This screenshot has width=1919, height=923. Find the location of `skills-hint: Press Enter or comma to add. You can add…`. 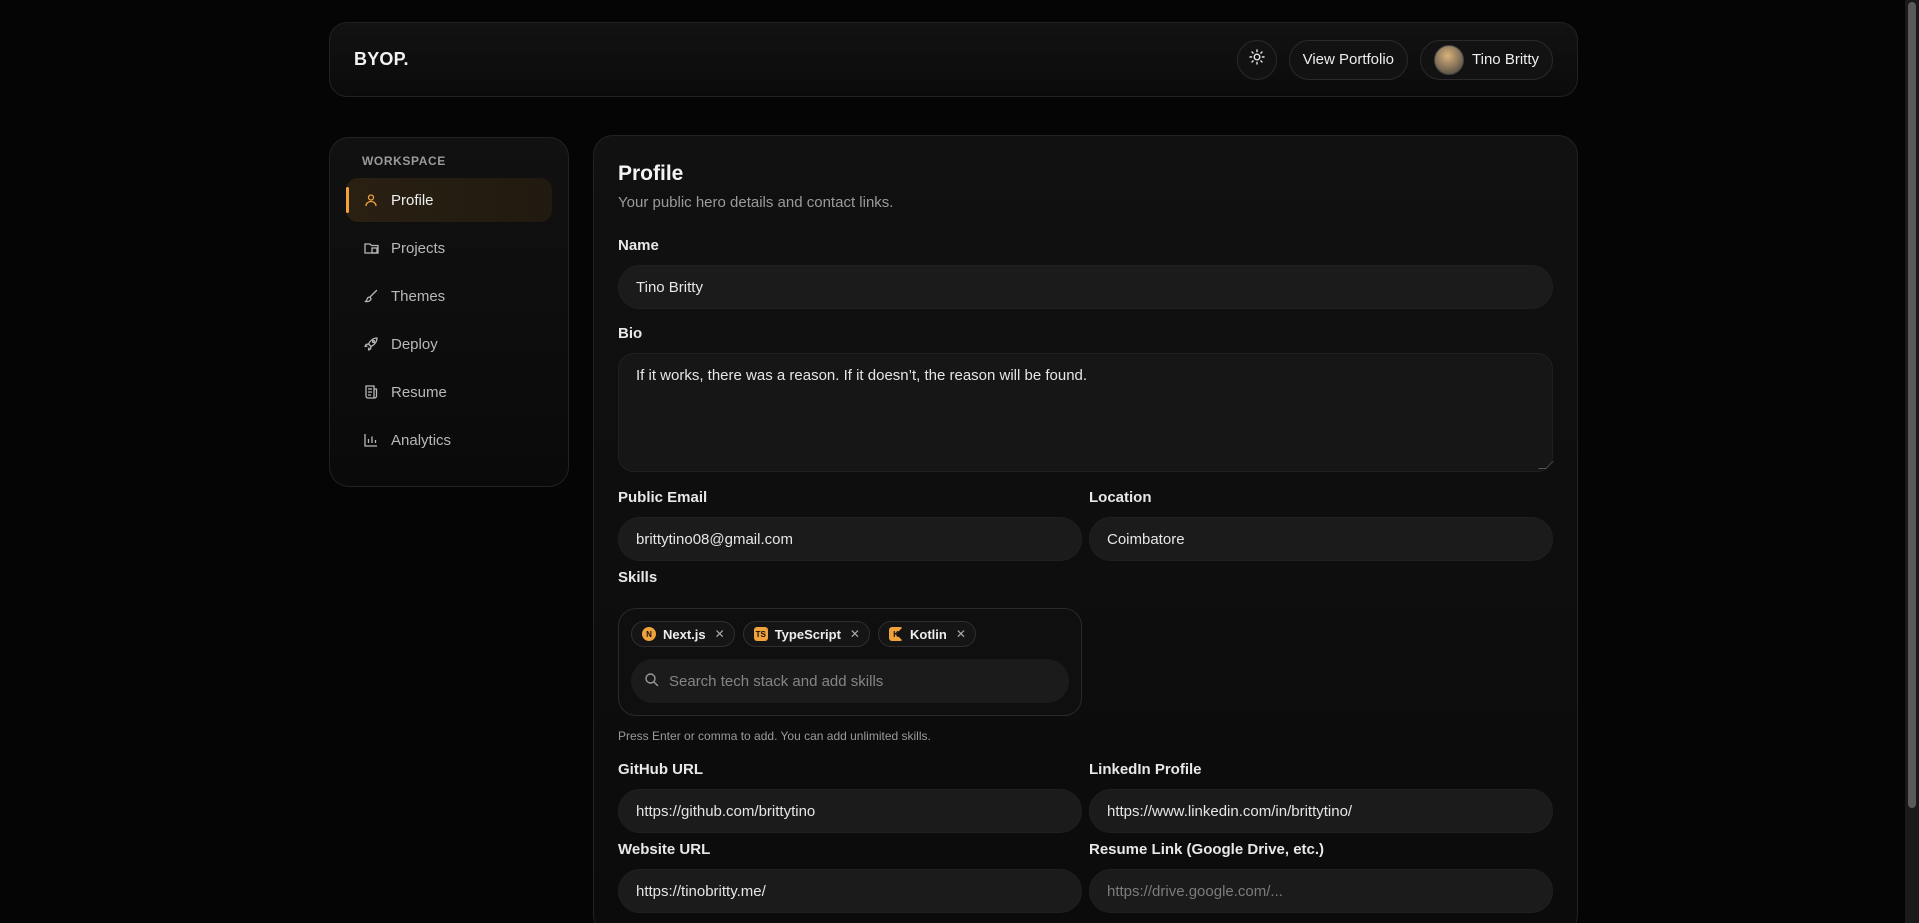

skills-hint: Press Enter or comma to add. You can add… is located at coordinates (774, 736).